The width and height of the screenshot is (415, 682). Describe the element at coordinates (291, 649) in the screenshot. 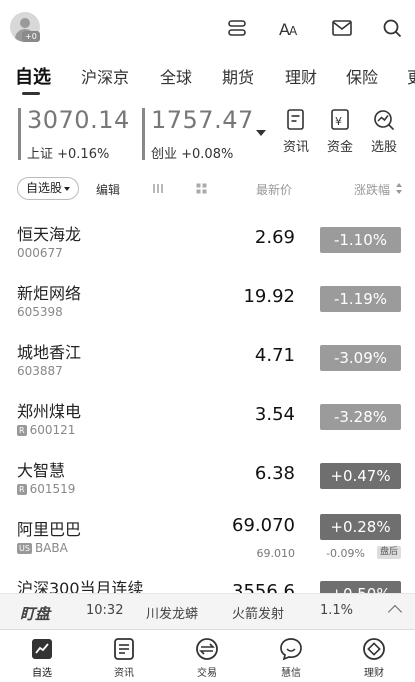

I see `chat-icon` at that location.